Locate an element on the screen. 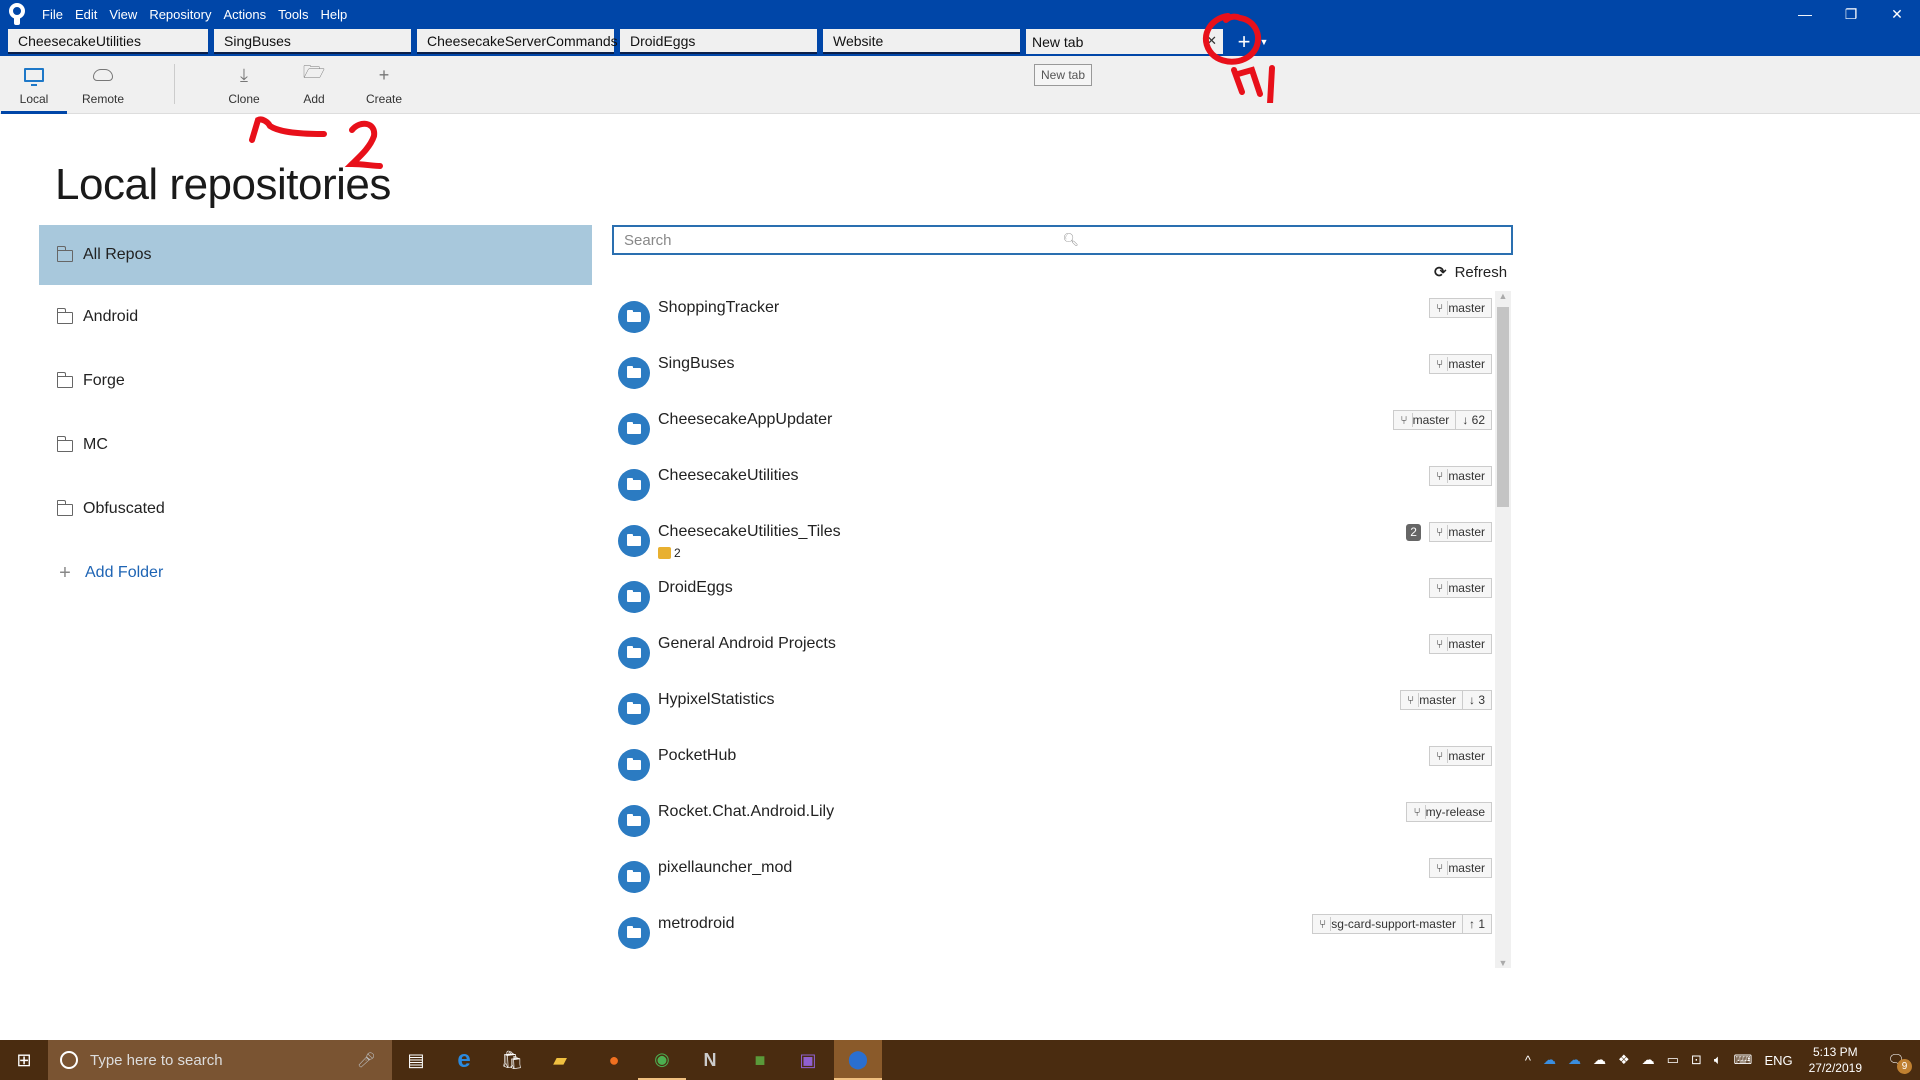 Image resolution: width=1920 pixels, height=1080 pixels. minimize-button: — is located at coordinates (1805, 14).